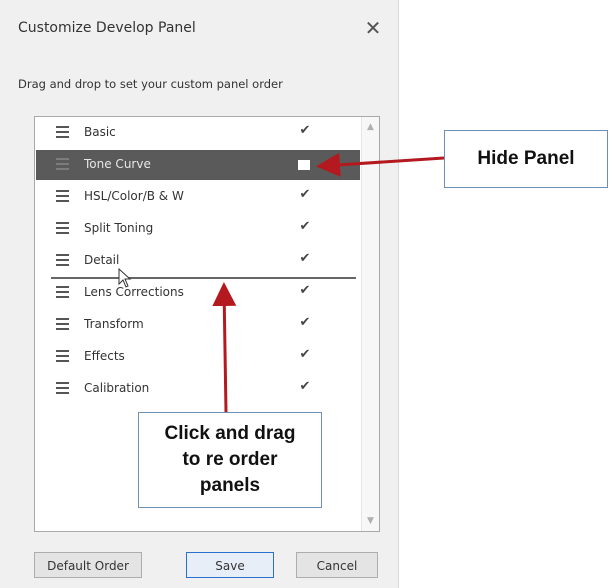  Describe the element at coordinates (119, 228) in the screenshot. I see `panel-label: Split Toning` at that location.